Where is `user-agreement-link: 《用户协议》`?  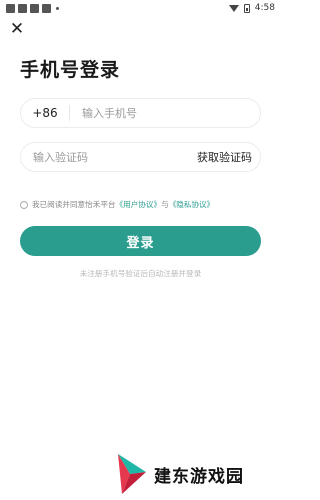 user-agreement-link: 《用户协议》 is located at coordinates (139, 204).